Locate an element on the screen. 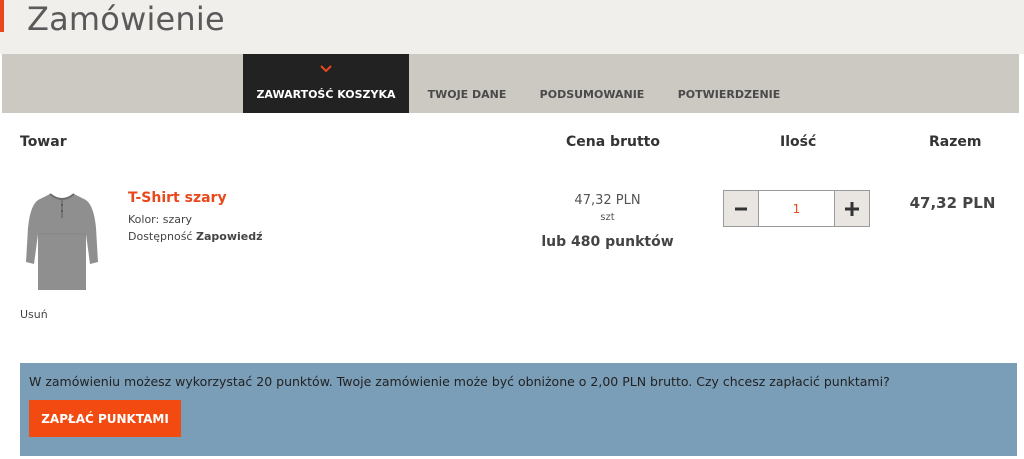 This screenshot has width=1024, height=459. unit-price: 47,32 PLN is located at coordinates (607, 200).